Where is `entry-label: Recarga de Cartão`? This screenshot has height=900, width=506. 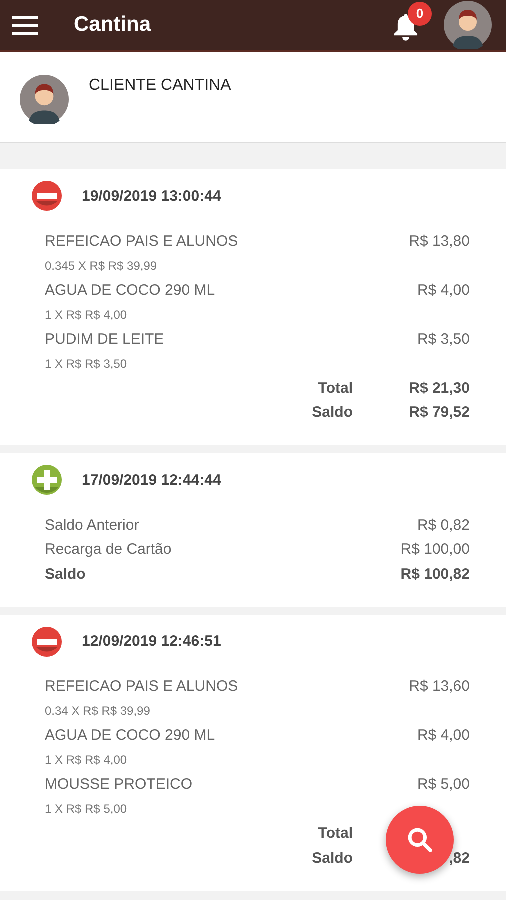
entry-label: Recarga de Cartão is located at coordinates (108, 549).